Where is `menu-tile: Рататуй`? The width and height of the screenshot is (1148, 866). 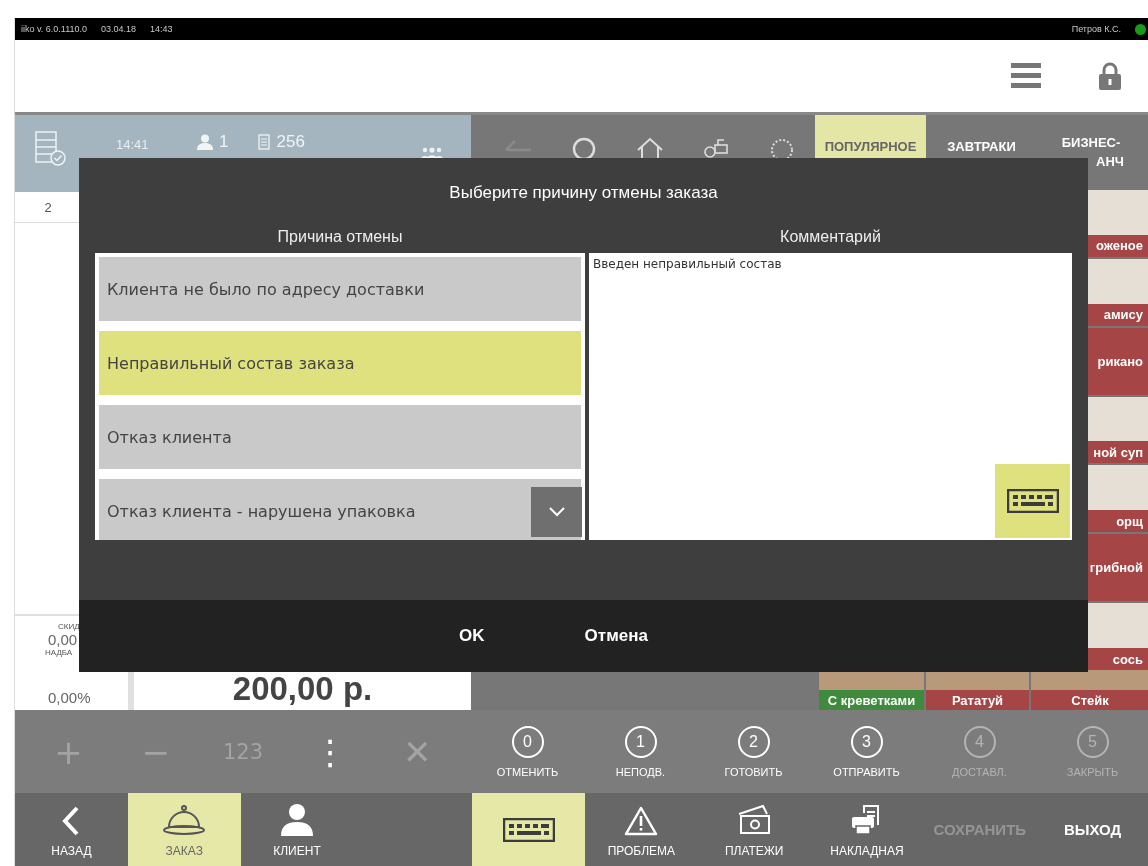 menu-tile: Рататуй is located at coordinates (977, 690).